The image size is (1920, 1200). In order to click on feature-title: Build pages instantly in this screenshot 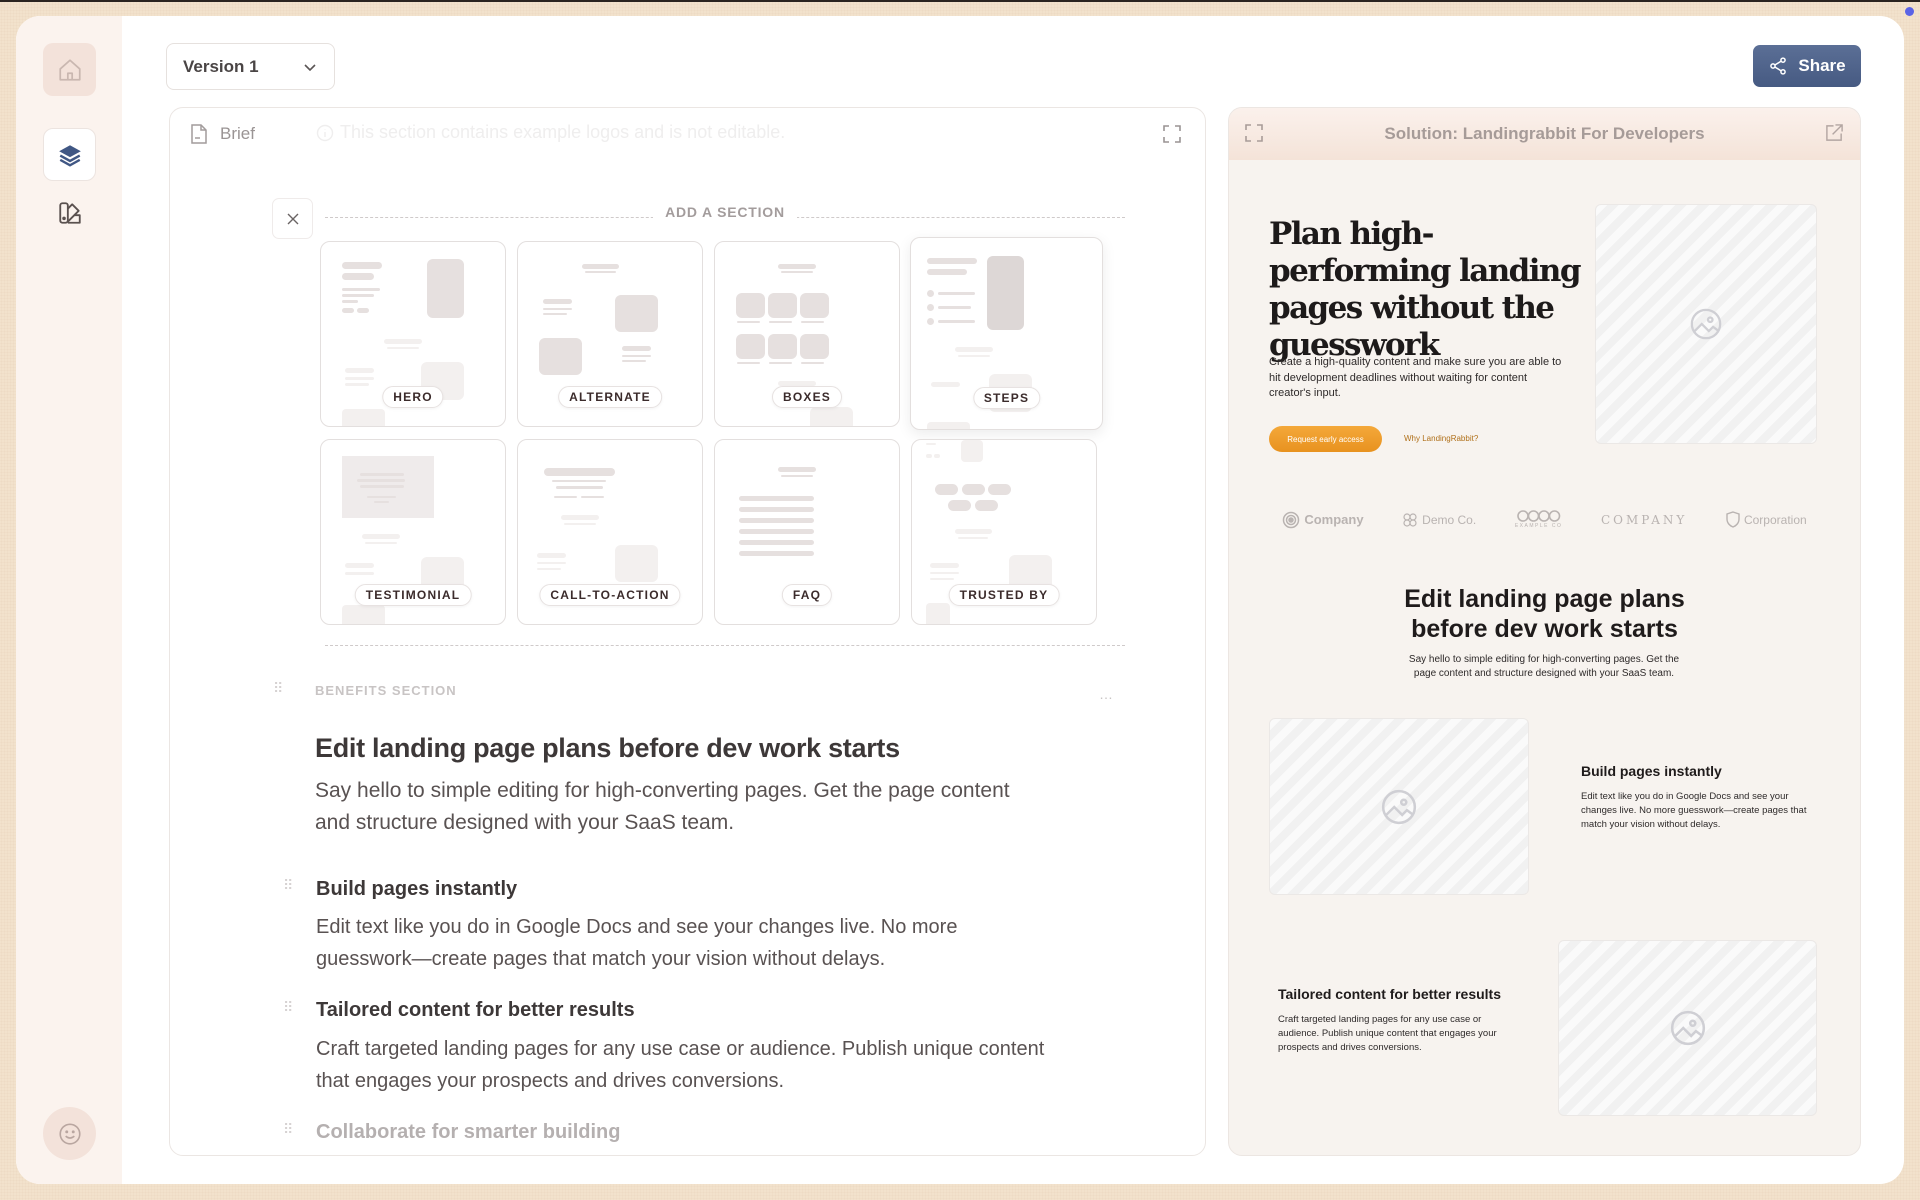, I will do `click(416, 889)`.